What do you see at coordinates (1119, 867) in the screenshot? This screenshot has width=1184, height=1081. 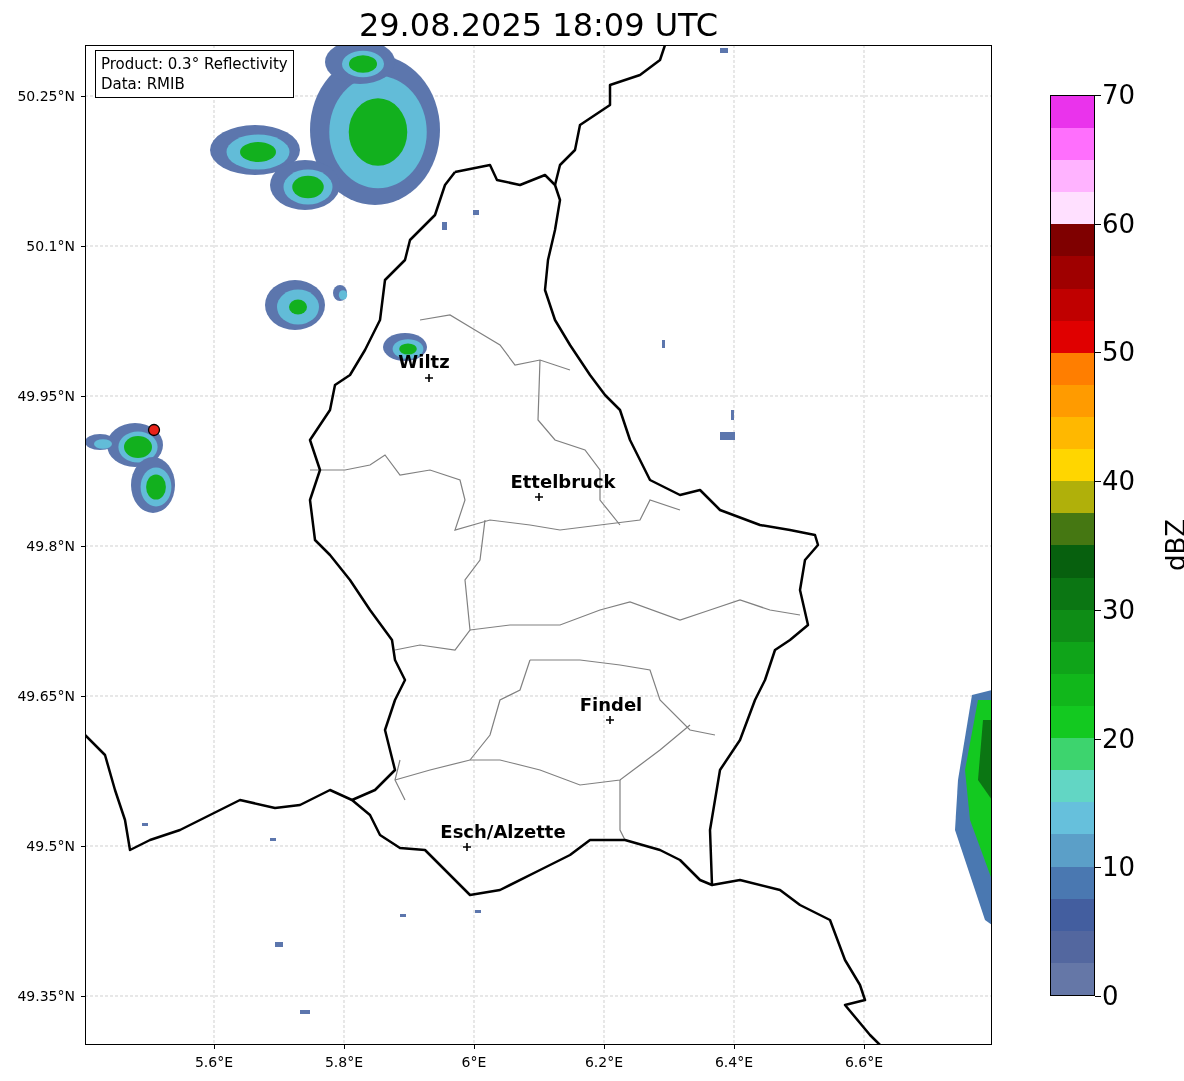 I see `scale-tick-label: 10` at bounding box center [1119, 867].